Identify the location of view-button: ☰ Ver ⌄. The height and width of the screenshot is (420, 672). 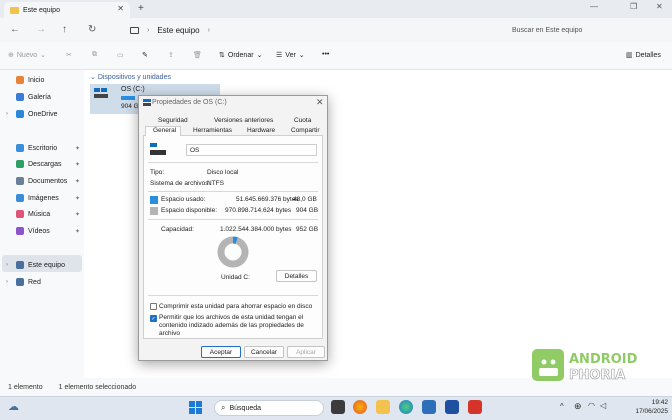
(290, 55).